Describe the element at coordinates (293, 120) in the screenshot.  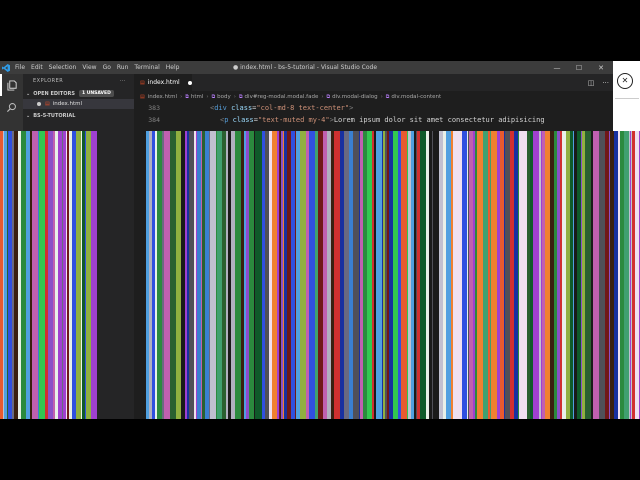
I see `code-string: "text-muted my-4"` at that location.